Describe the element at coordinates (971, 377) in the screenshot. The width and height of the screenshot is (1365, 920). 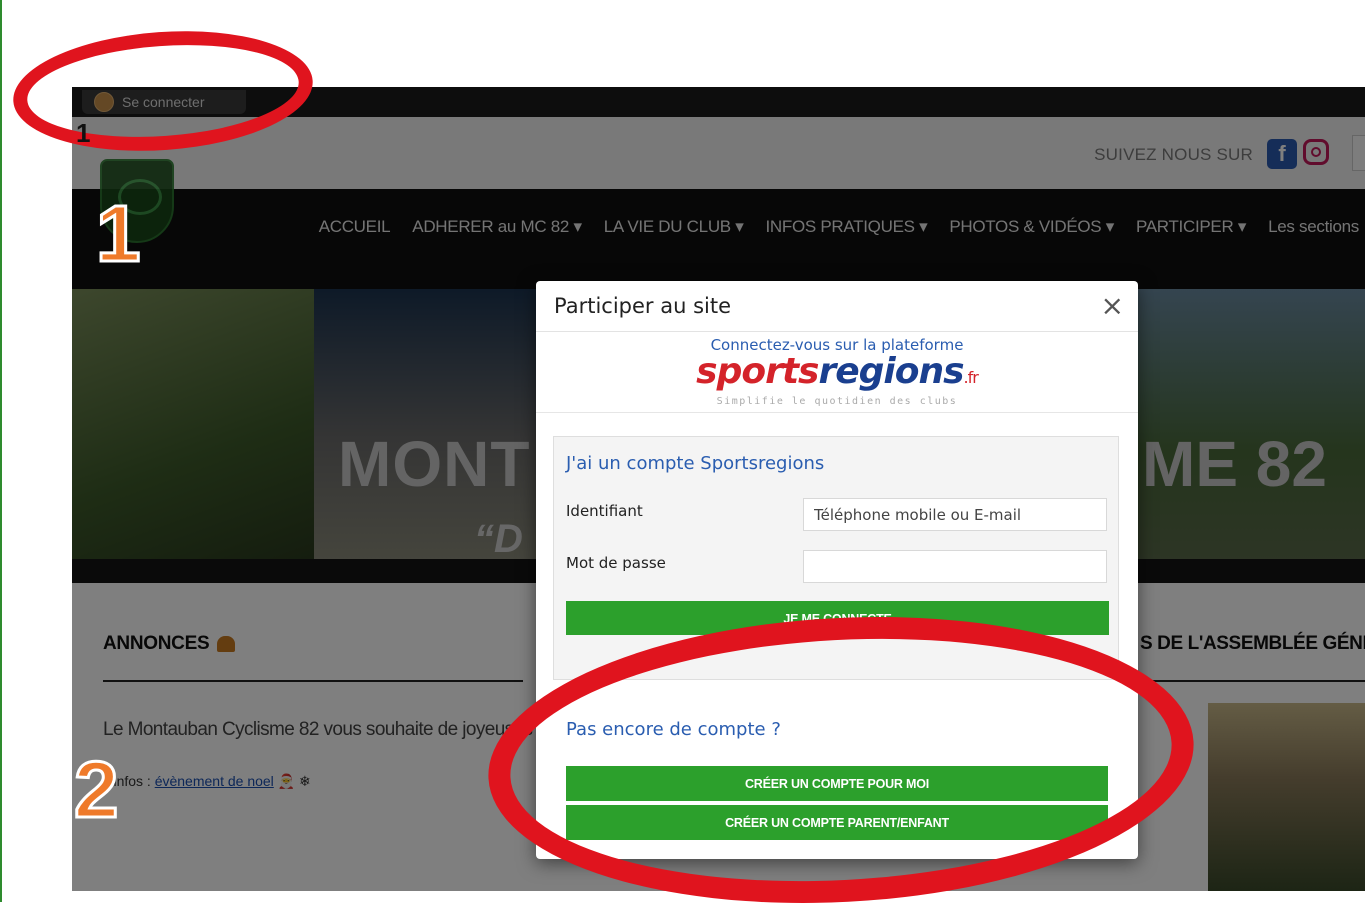
I see `logo-fr: .fr` at that location.